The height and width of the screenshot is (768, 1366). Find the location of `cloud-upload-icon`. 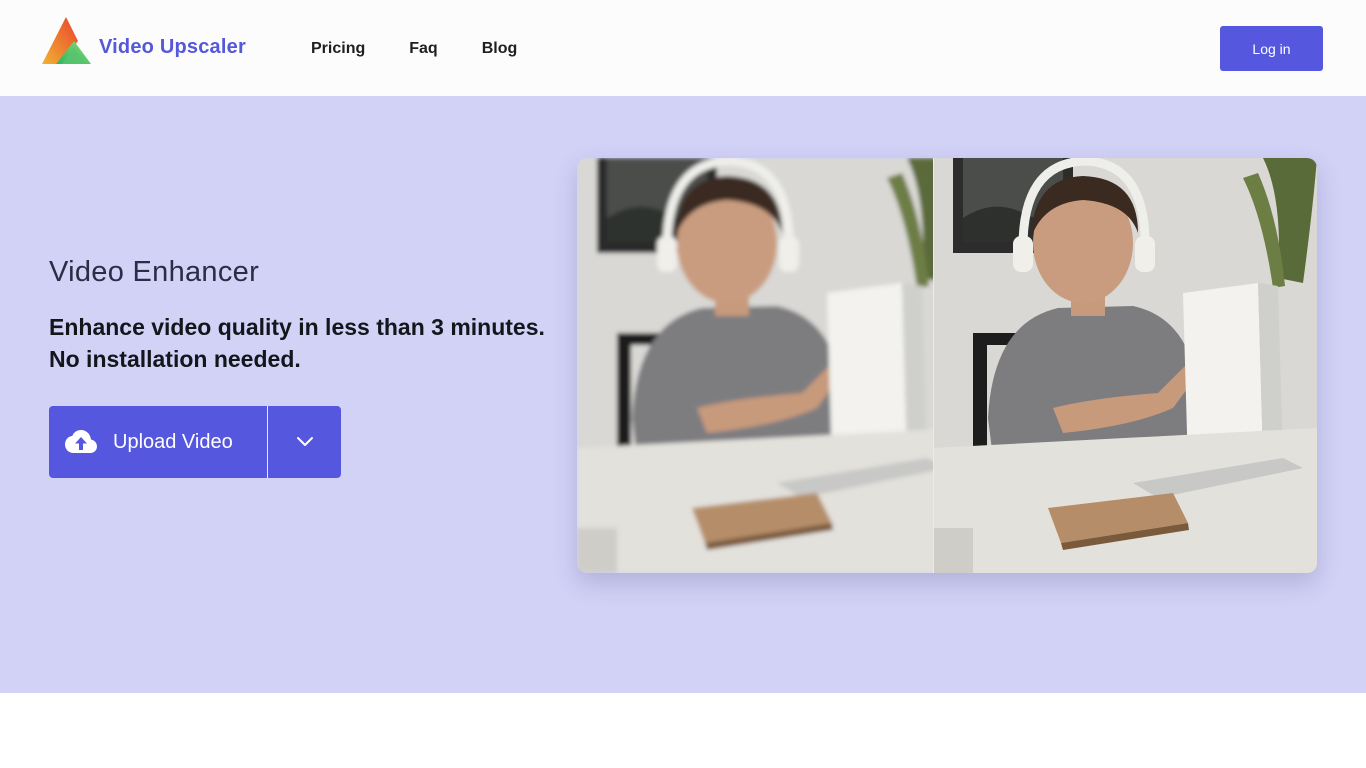

cloud-upload-icon is located at coordinates (81, 441).